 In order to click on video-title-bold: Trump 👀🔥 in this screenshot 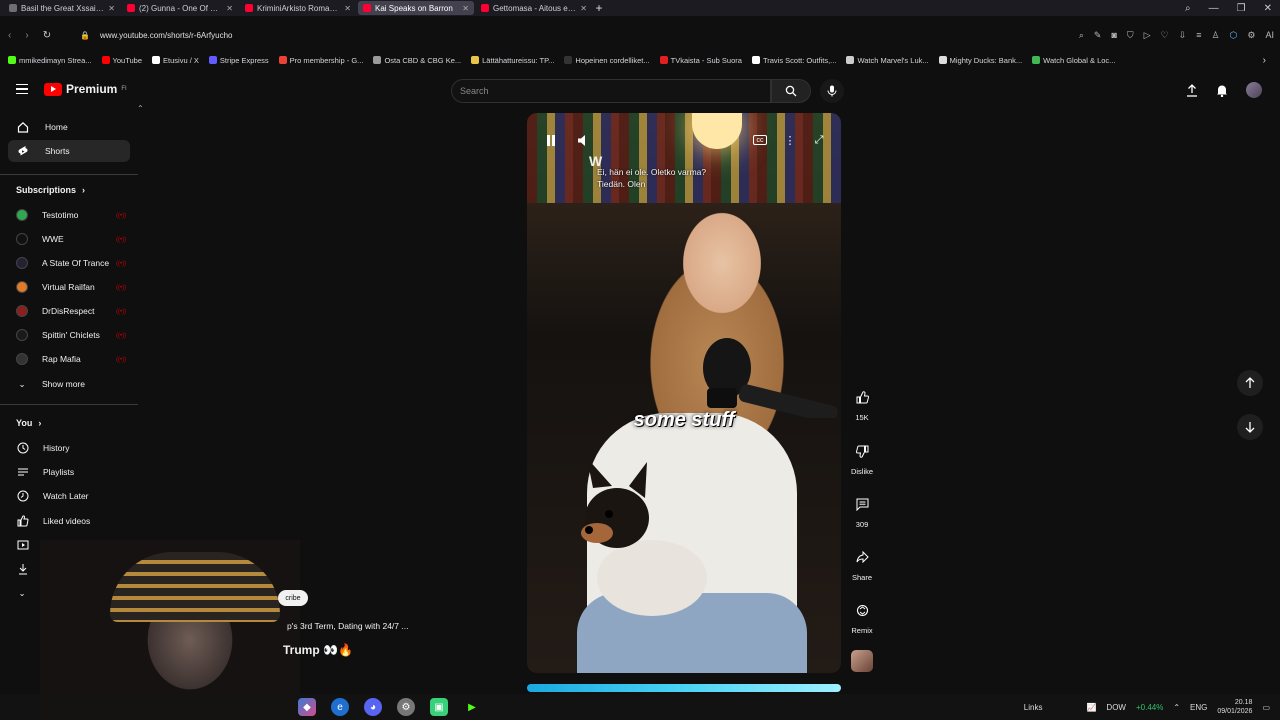, I will do `click(318, 650)`.